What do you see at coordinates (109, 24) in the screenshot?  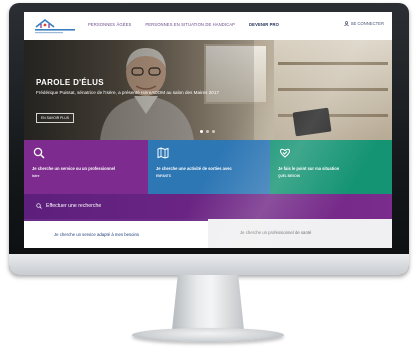 I see `nav-item-personnes-agees: PERSONNES ÂGÉES` at bounding box center [109, 24].